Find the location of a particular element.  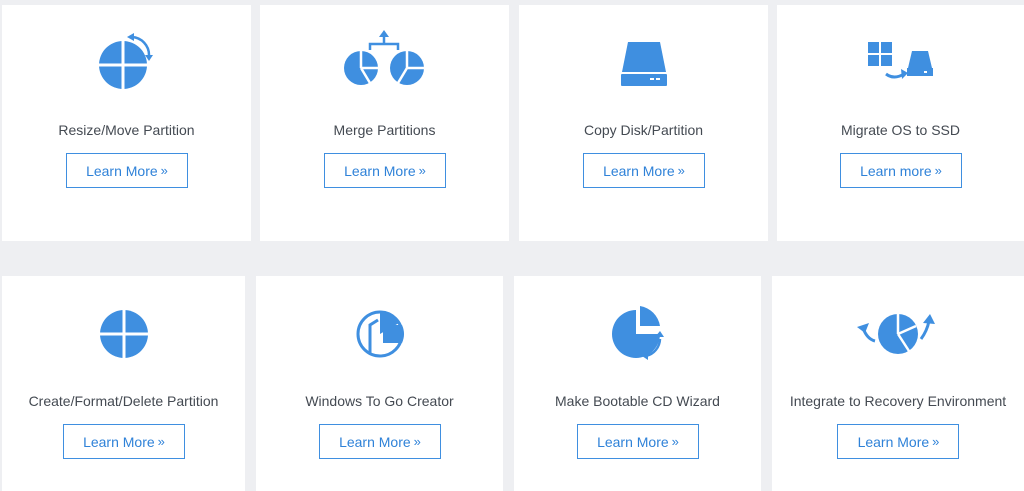

bootable-cd-icon is located at coordinates (637, 332).